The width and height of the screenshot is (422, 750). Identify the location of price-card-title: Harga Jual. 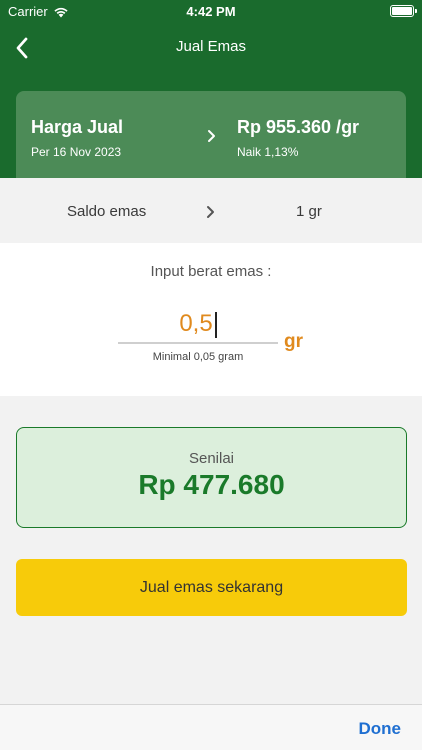
(77, 127).